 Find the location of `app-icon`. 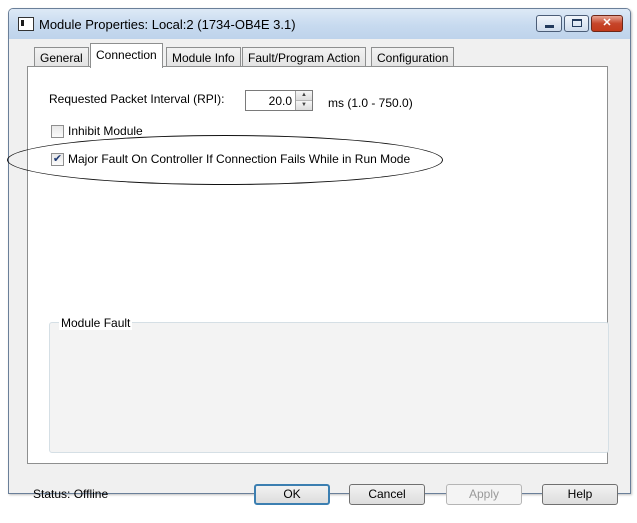

app-icon is located at coordinates (26, 24).